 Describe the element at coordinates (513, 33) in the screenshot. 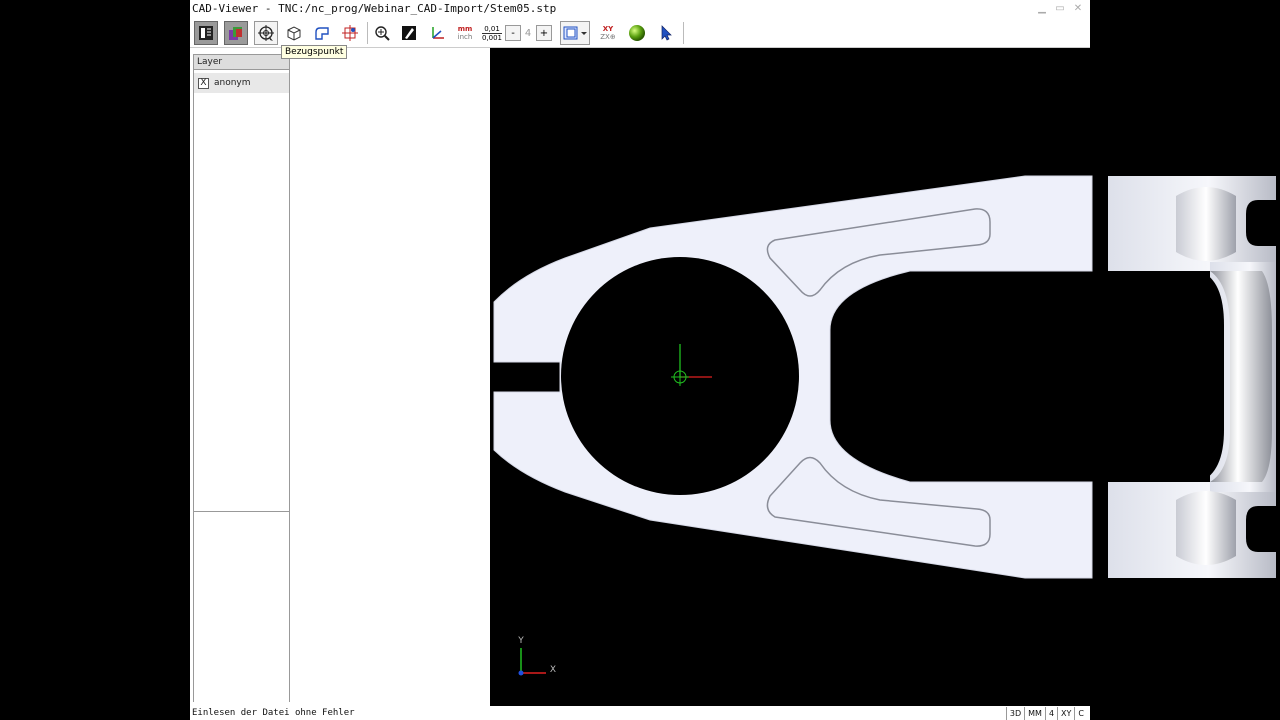

I see `decimals-minus-button: -` at that location.